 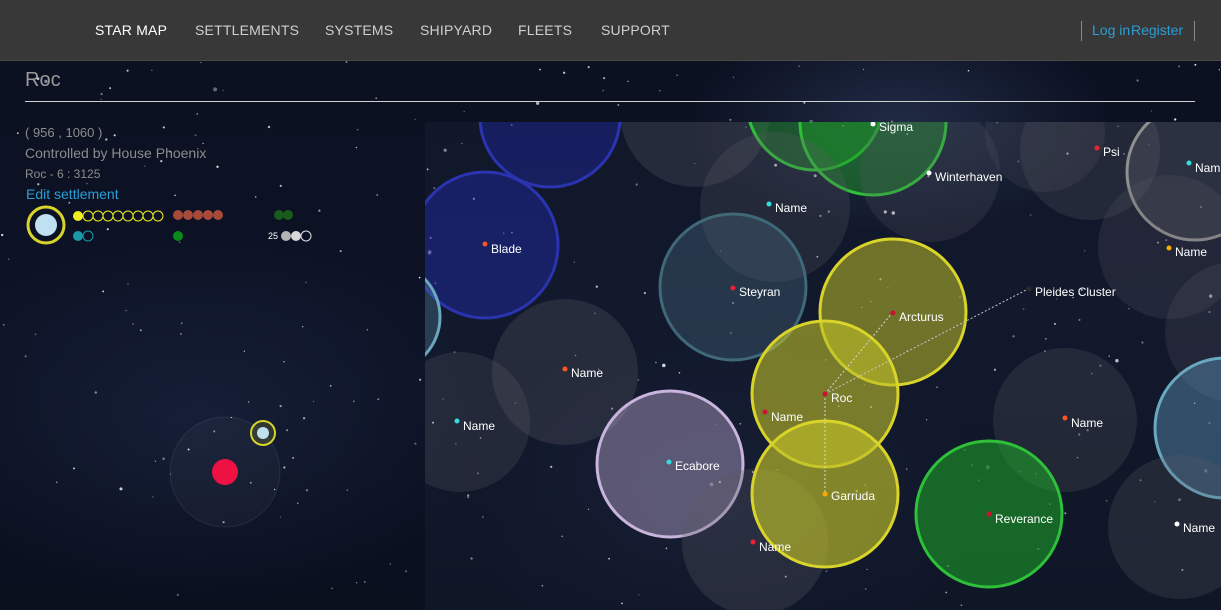 I want to click on nav-support: SUPPORT, so click(x=635, y=30).